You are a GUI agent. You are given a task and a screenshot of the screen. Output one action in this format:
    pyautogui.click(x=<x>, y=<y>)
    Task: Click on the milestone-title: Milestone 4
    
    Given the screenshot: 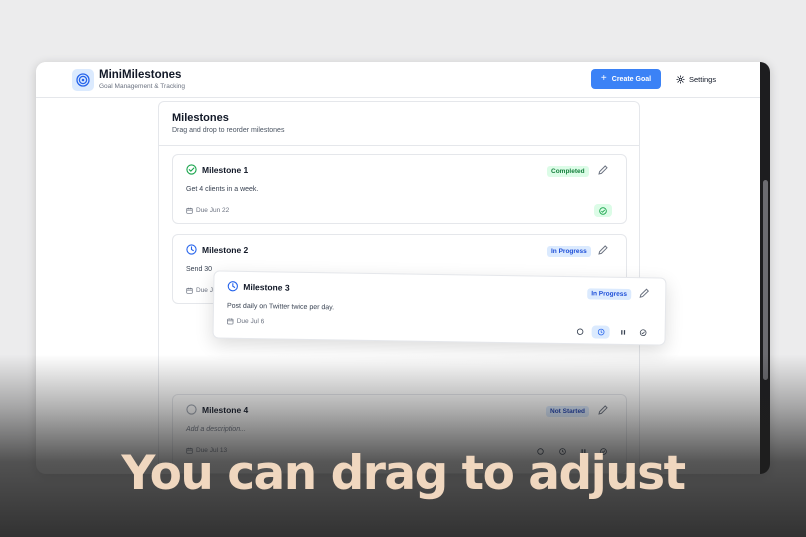 What is the action you would take?
    pyautogui.click(x=217, y=409)
    